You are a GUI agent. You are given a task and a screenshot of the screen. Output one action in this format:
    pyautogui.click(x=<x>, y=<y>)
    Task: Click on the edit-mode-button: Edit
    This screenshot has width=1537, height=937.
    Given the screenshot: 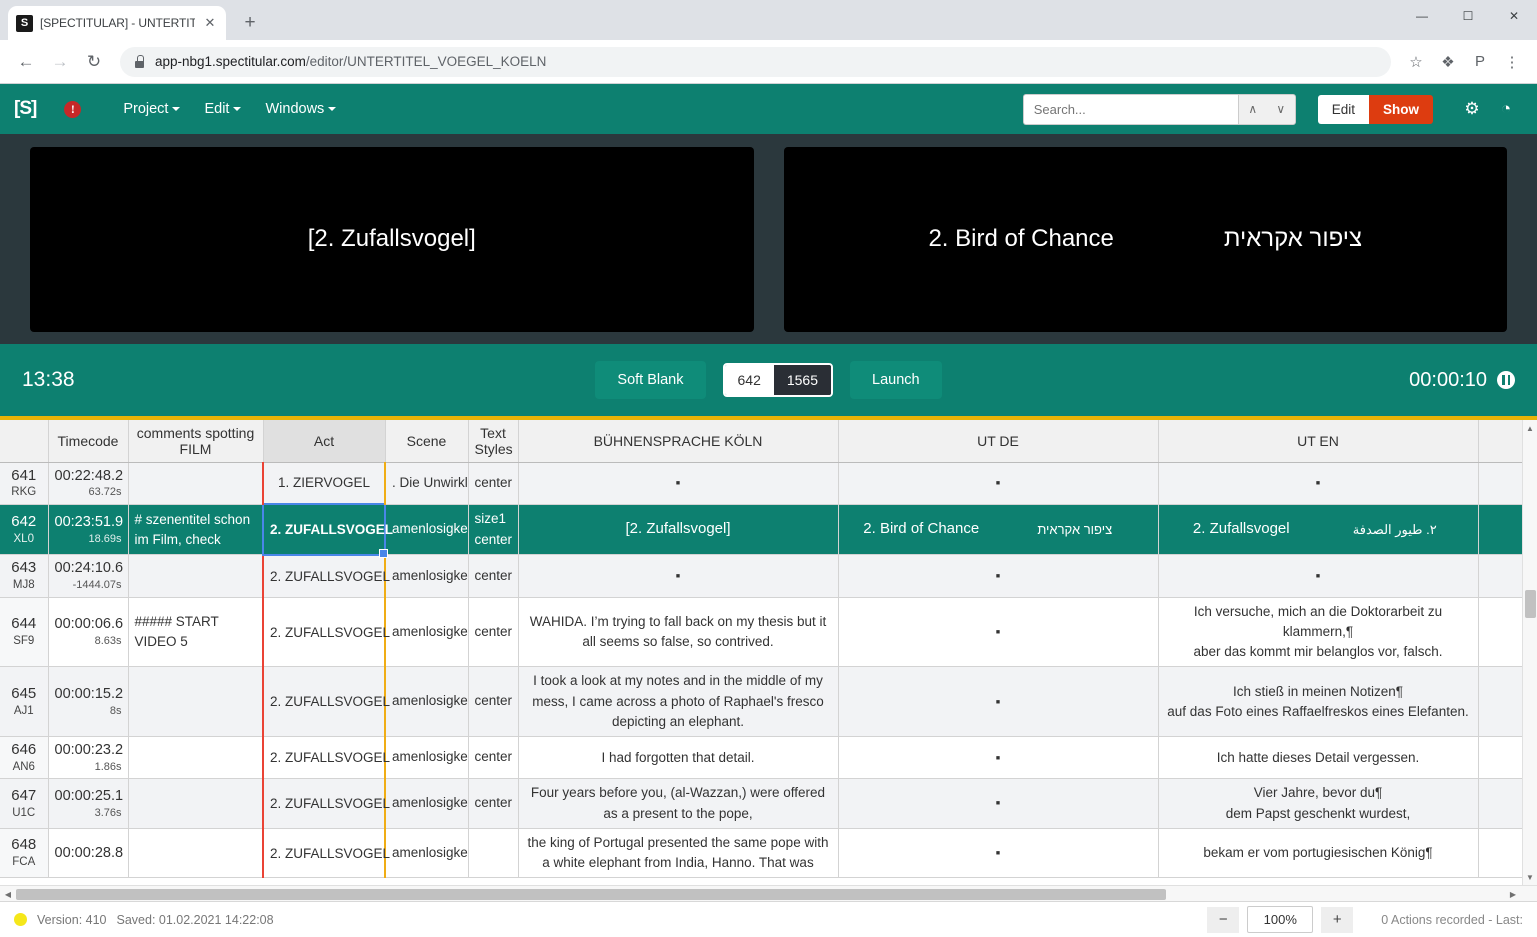 What is the action you would take?
    pyautogui.click(x=1343, y=109)
    